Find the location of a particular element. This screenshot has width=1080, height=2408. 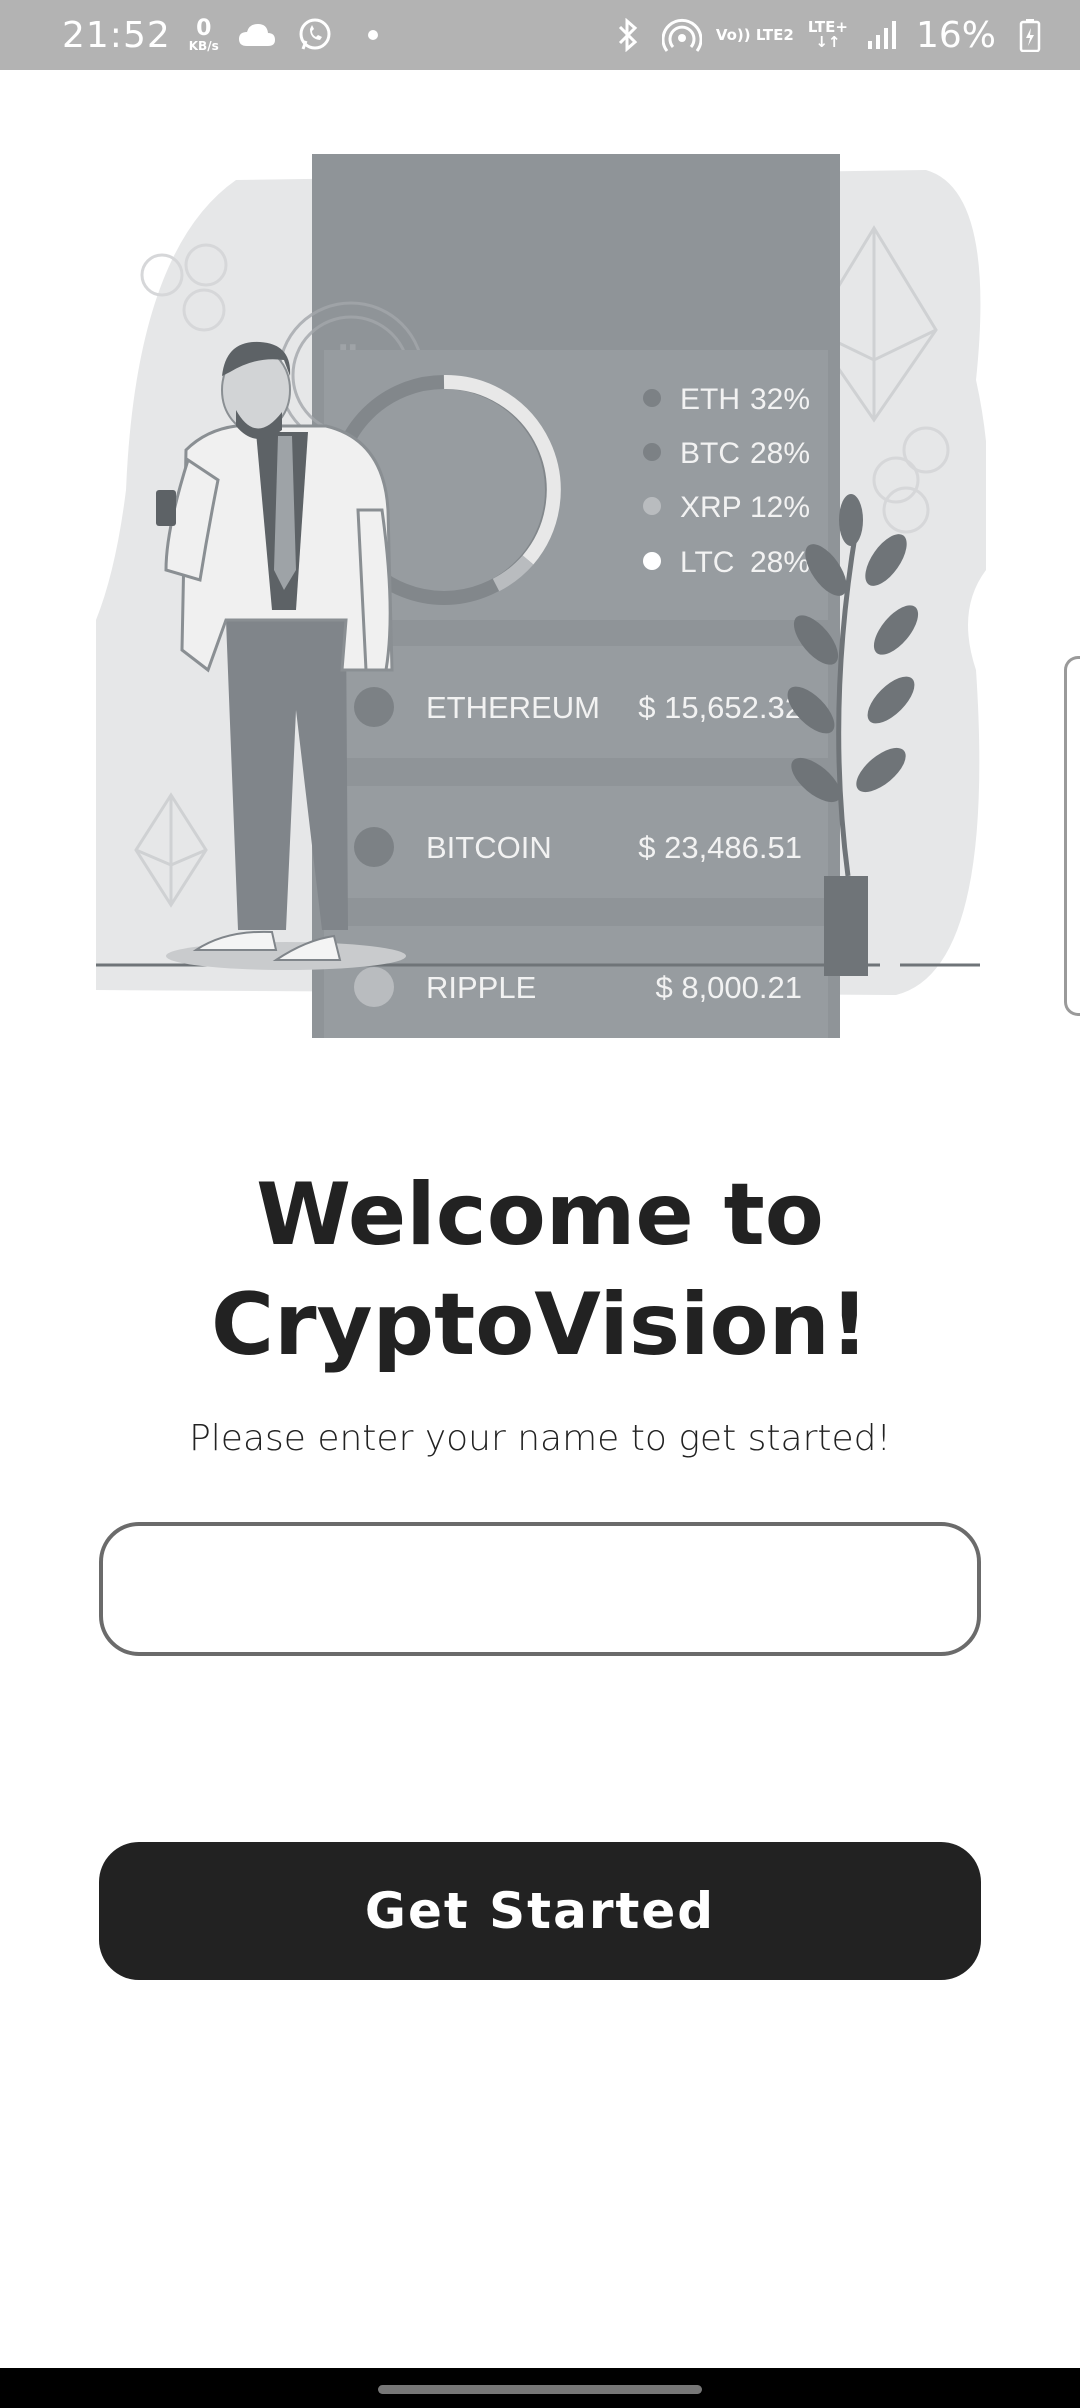

coin-name-ripple: RIPPLE is located at coordinates (481, 987).